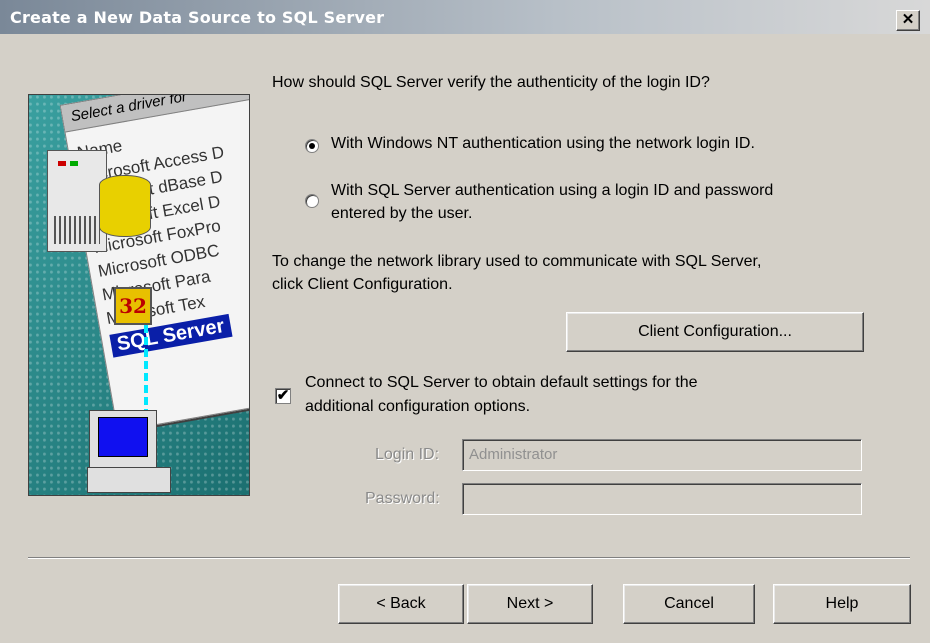  I want to click on network-text-line2: click Client Configuration., so click(362, 284).